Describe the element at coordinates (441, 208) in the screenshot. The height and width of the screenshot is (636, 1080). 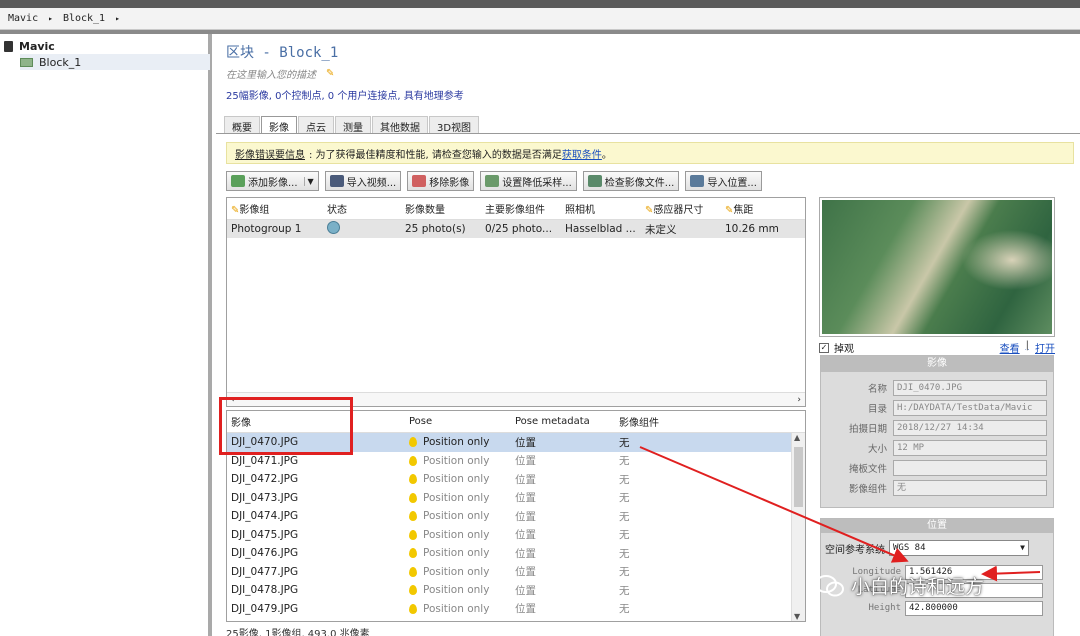
I see `col-count: 影像数量` at that location.